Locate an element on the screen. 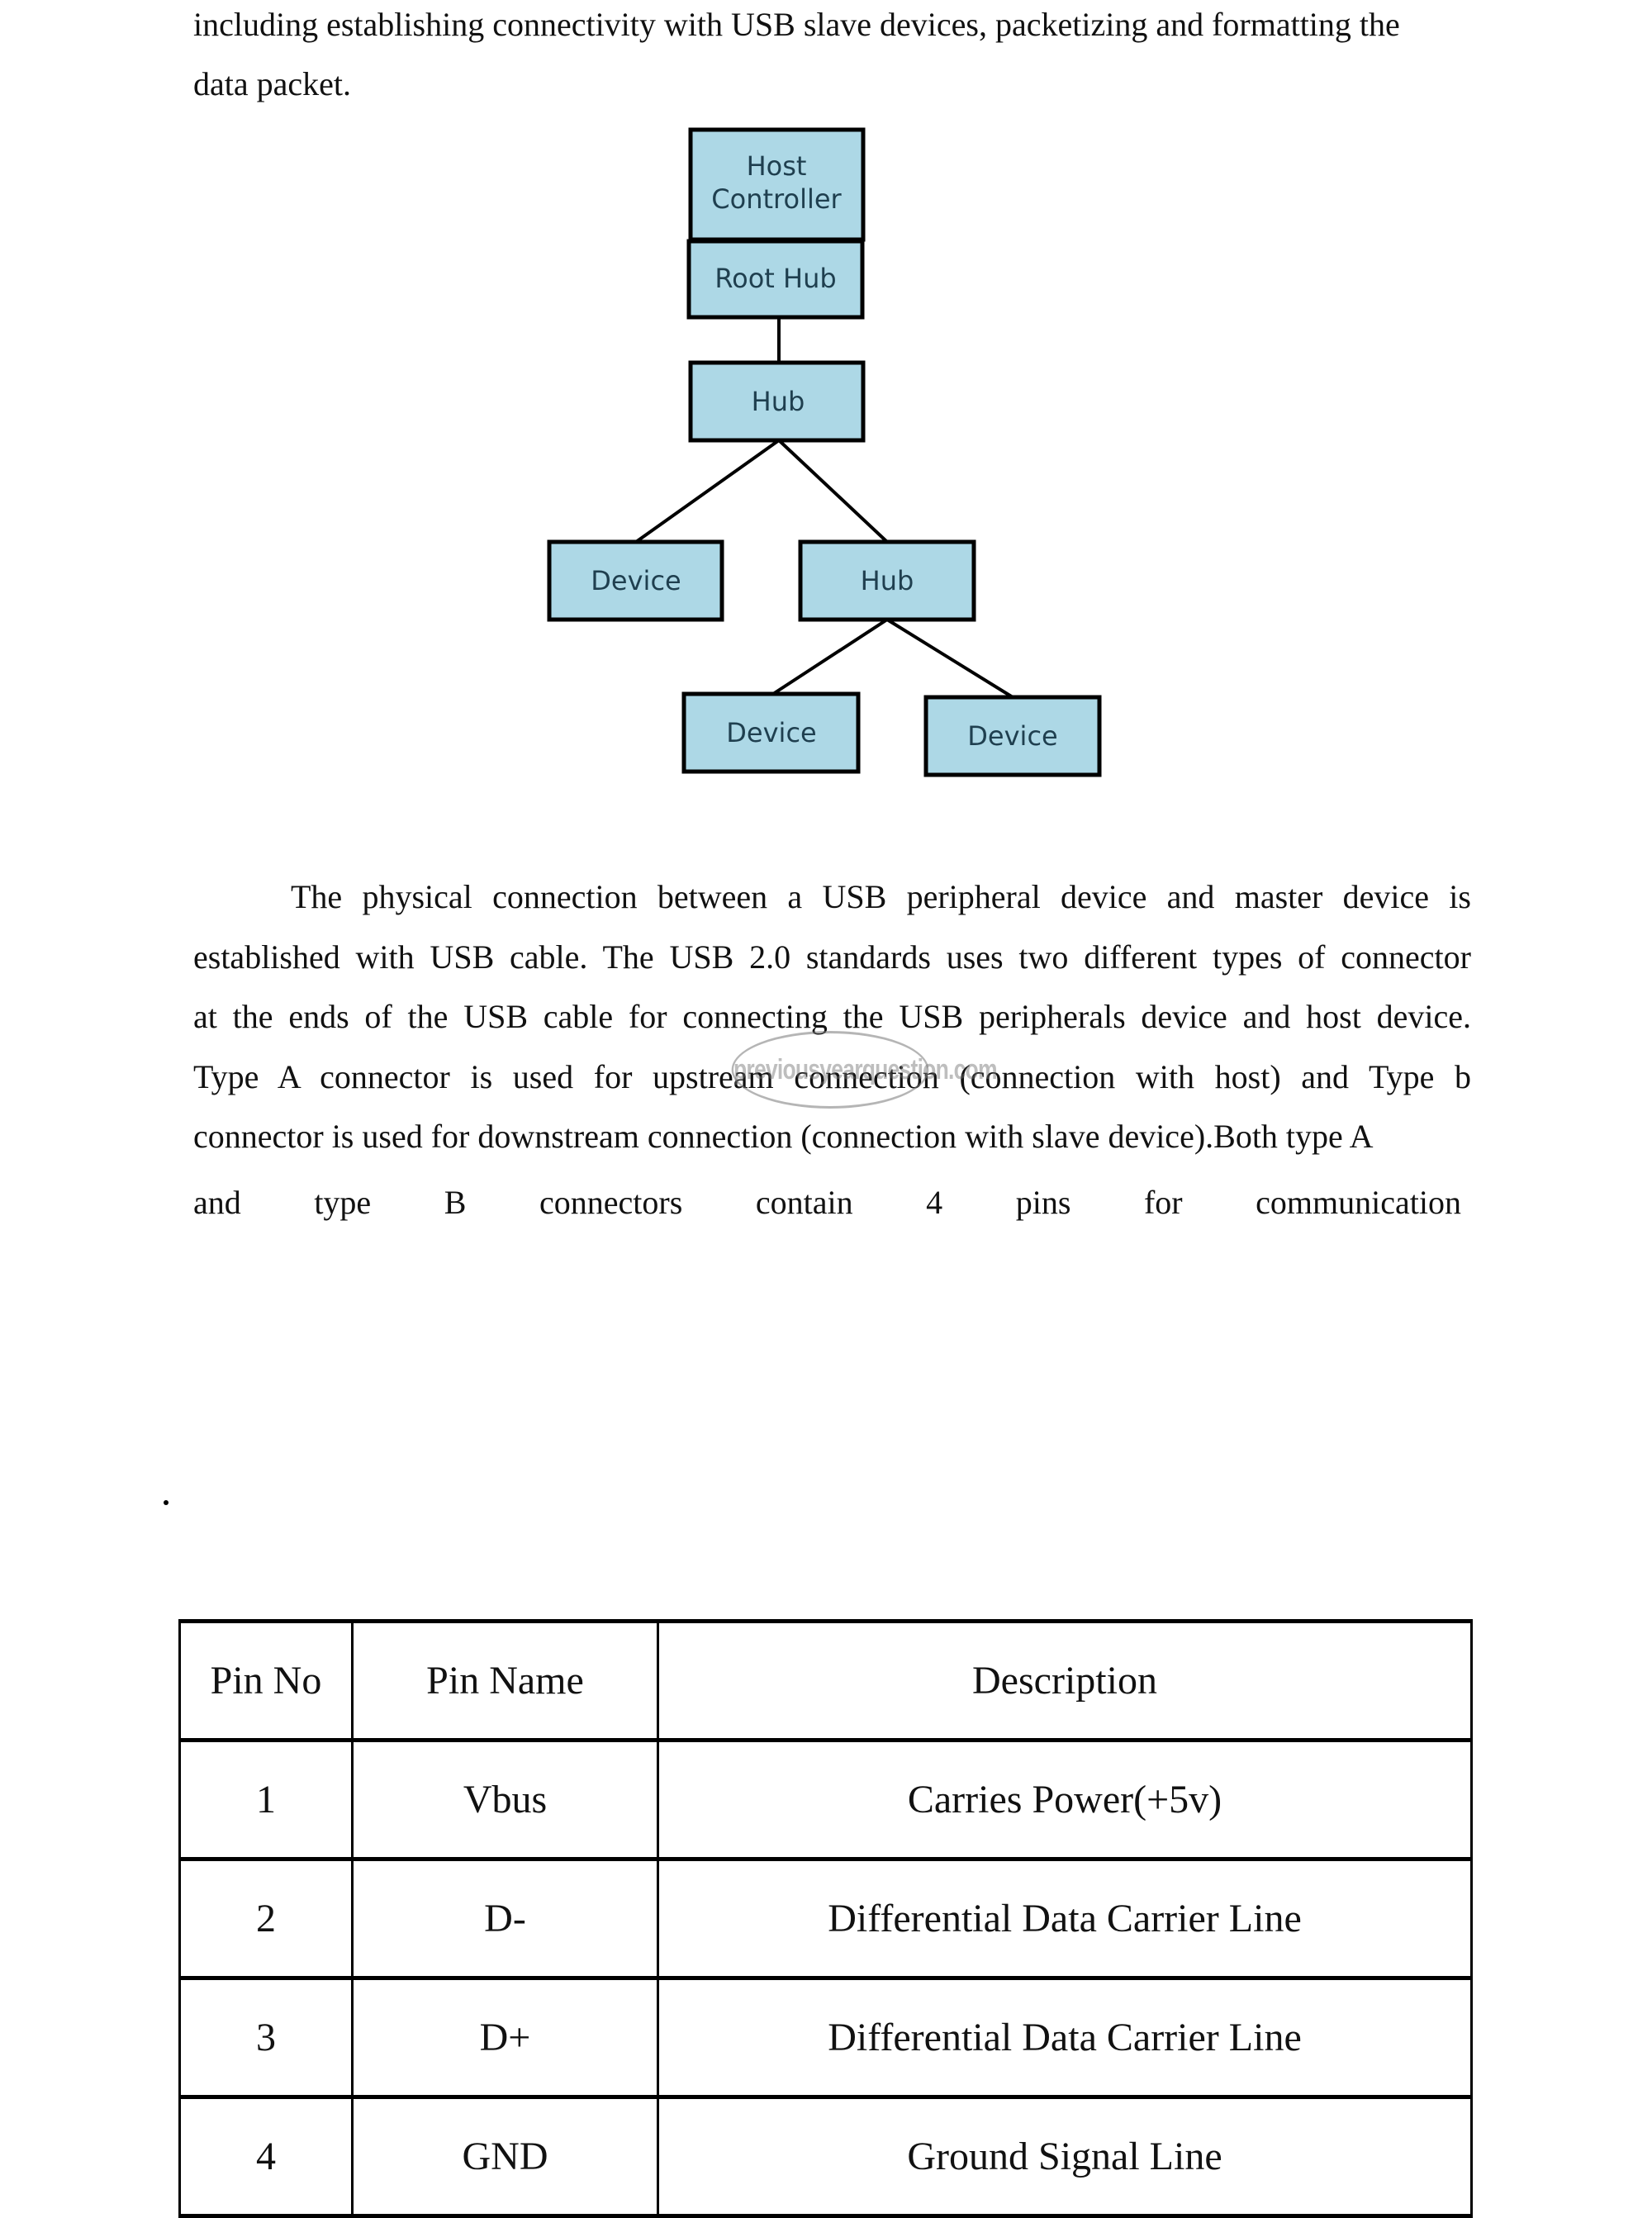  header-pin-name: Pin Name is located at coordinates (505, 1681).